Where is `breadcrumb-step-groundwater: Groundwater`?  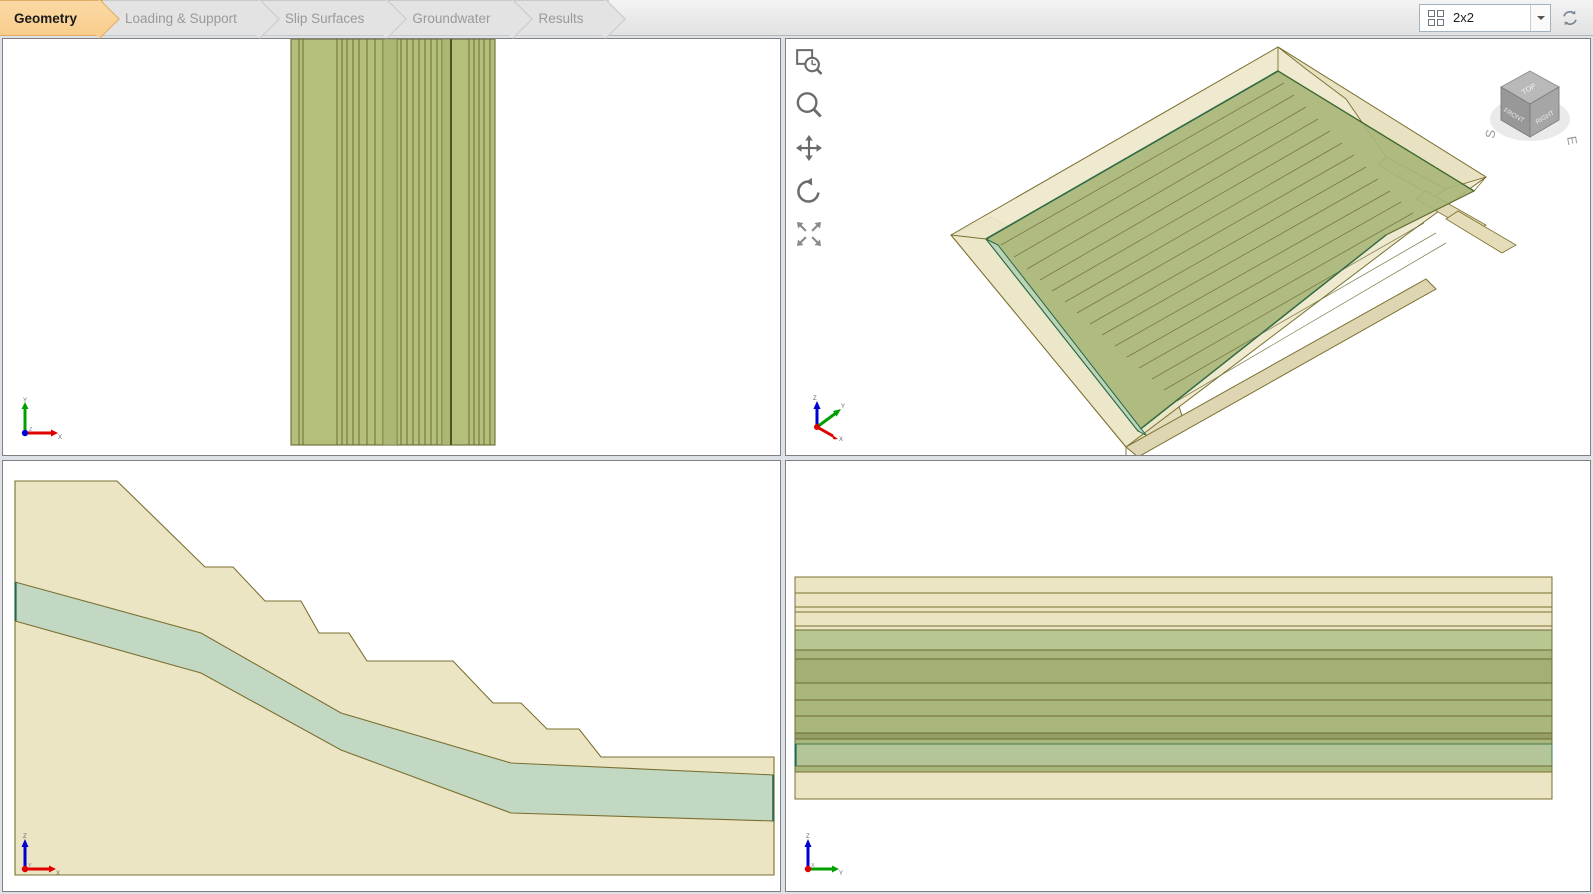
breadcrumb-step-groundwater: Groundwater is located at coordinates (453, 18).